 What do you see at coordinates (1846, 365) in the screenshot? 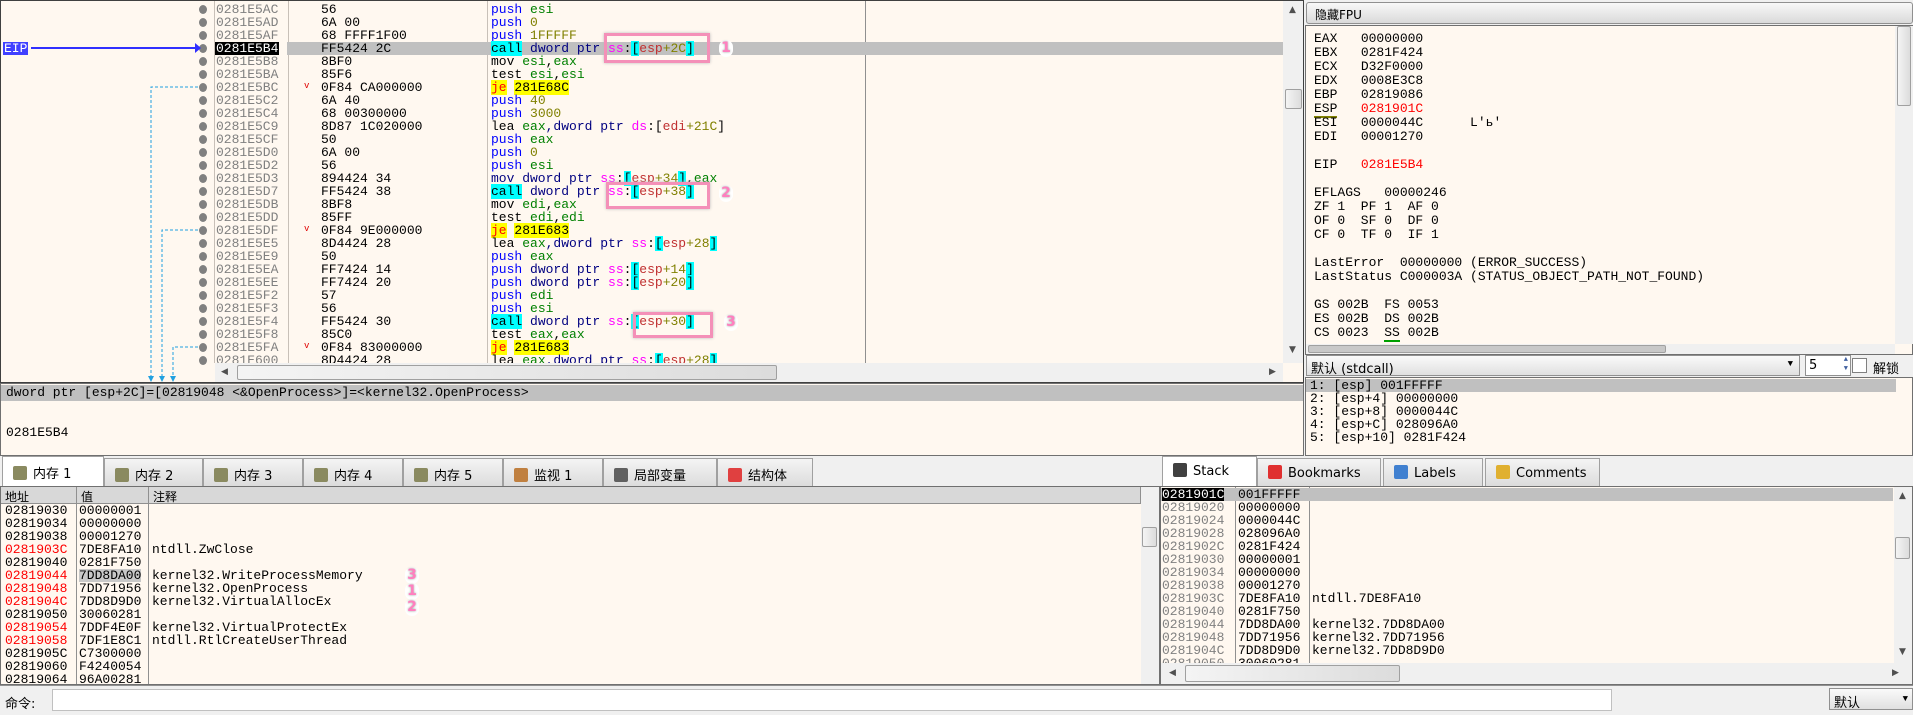
I see `spinner-arrows-icon: ▲ ▼` at bounding box center [1846, 365].